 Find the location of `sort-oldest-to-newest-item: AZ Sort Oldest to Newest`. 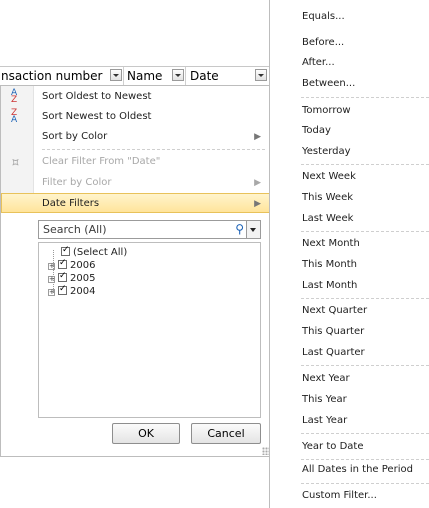

sort-oldest-to-newest-item: AZ Sort Oldest to Newest is located at coordinates (136, 97).